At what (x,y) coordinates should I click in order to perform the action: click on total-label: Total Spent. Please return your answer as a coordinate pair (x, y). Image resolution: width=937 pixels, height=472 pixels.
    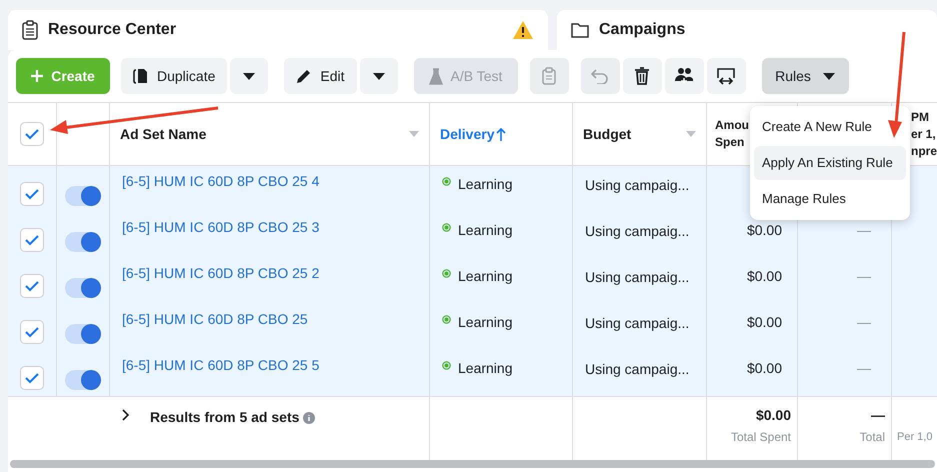
    Looking at the image, I should click on (760, 437).